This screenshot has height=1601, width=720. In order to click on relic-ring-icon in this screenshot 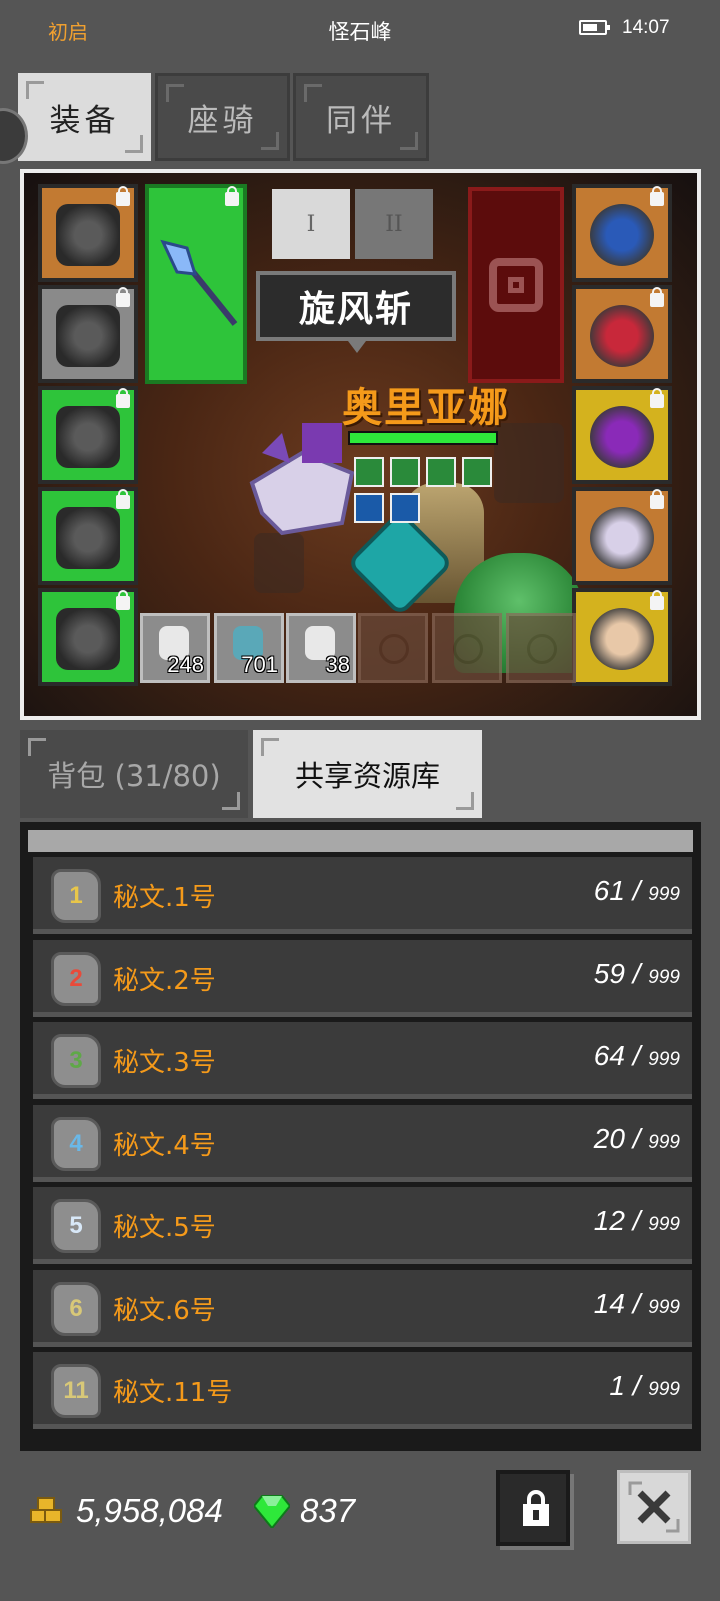, I will do `click(516, 285)`.